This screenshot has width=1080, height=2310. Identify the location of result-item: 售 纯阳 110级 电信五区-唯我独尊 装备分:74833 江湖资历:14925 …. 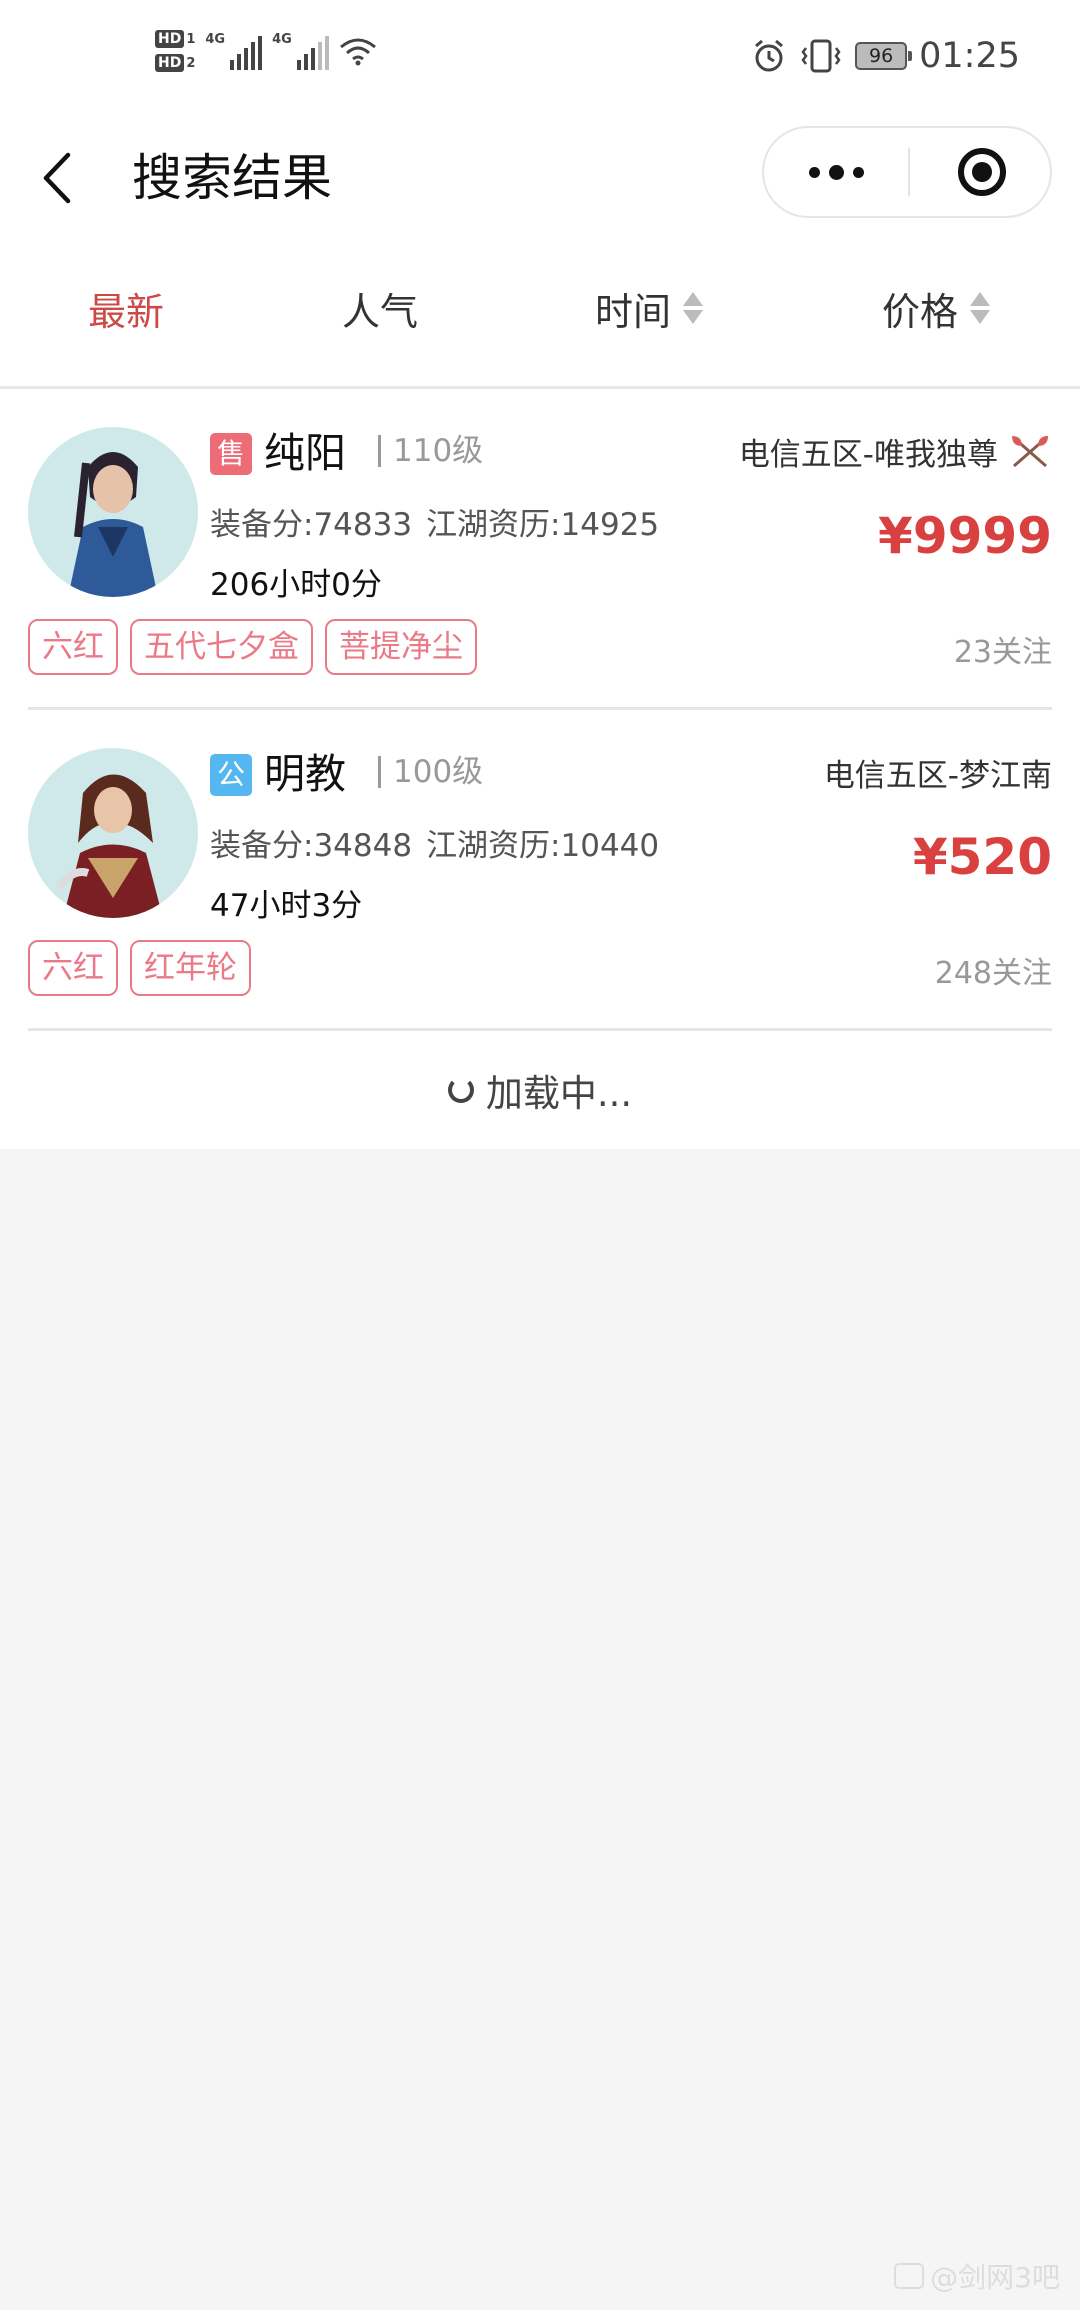
(540, 549).